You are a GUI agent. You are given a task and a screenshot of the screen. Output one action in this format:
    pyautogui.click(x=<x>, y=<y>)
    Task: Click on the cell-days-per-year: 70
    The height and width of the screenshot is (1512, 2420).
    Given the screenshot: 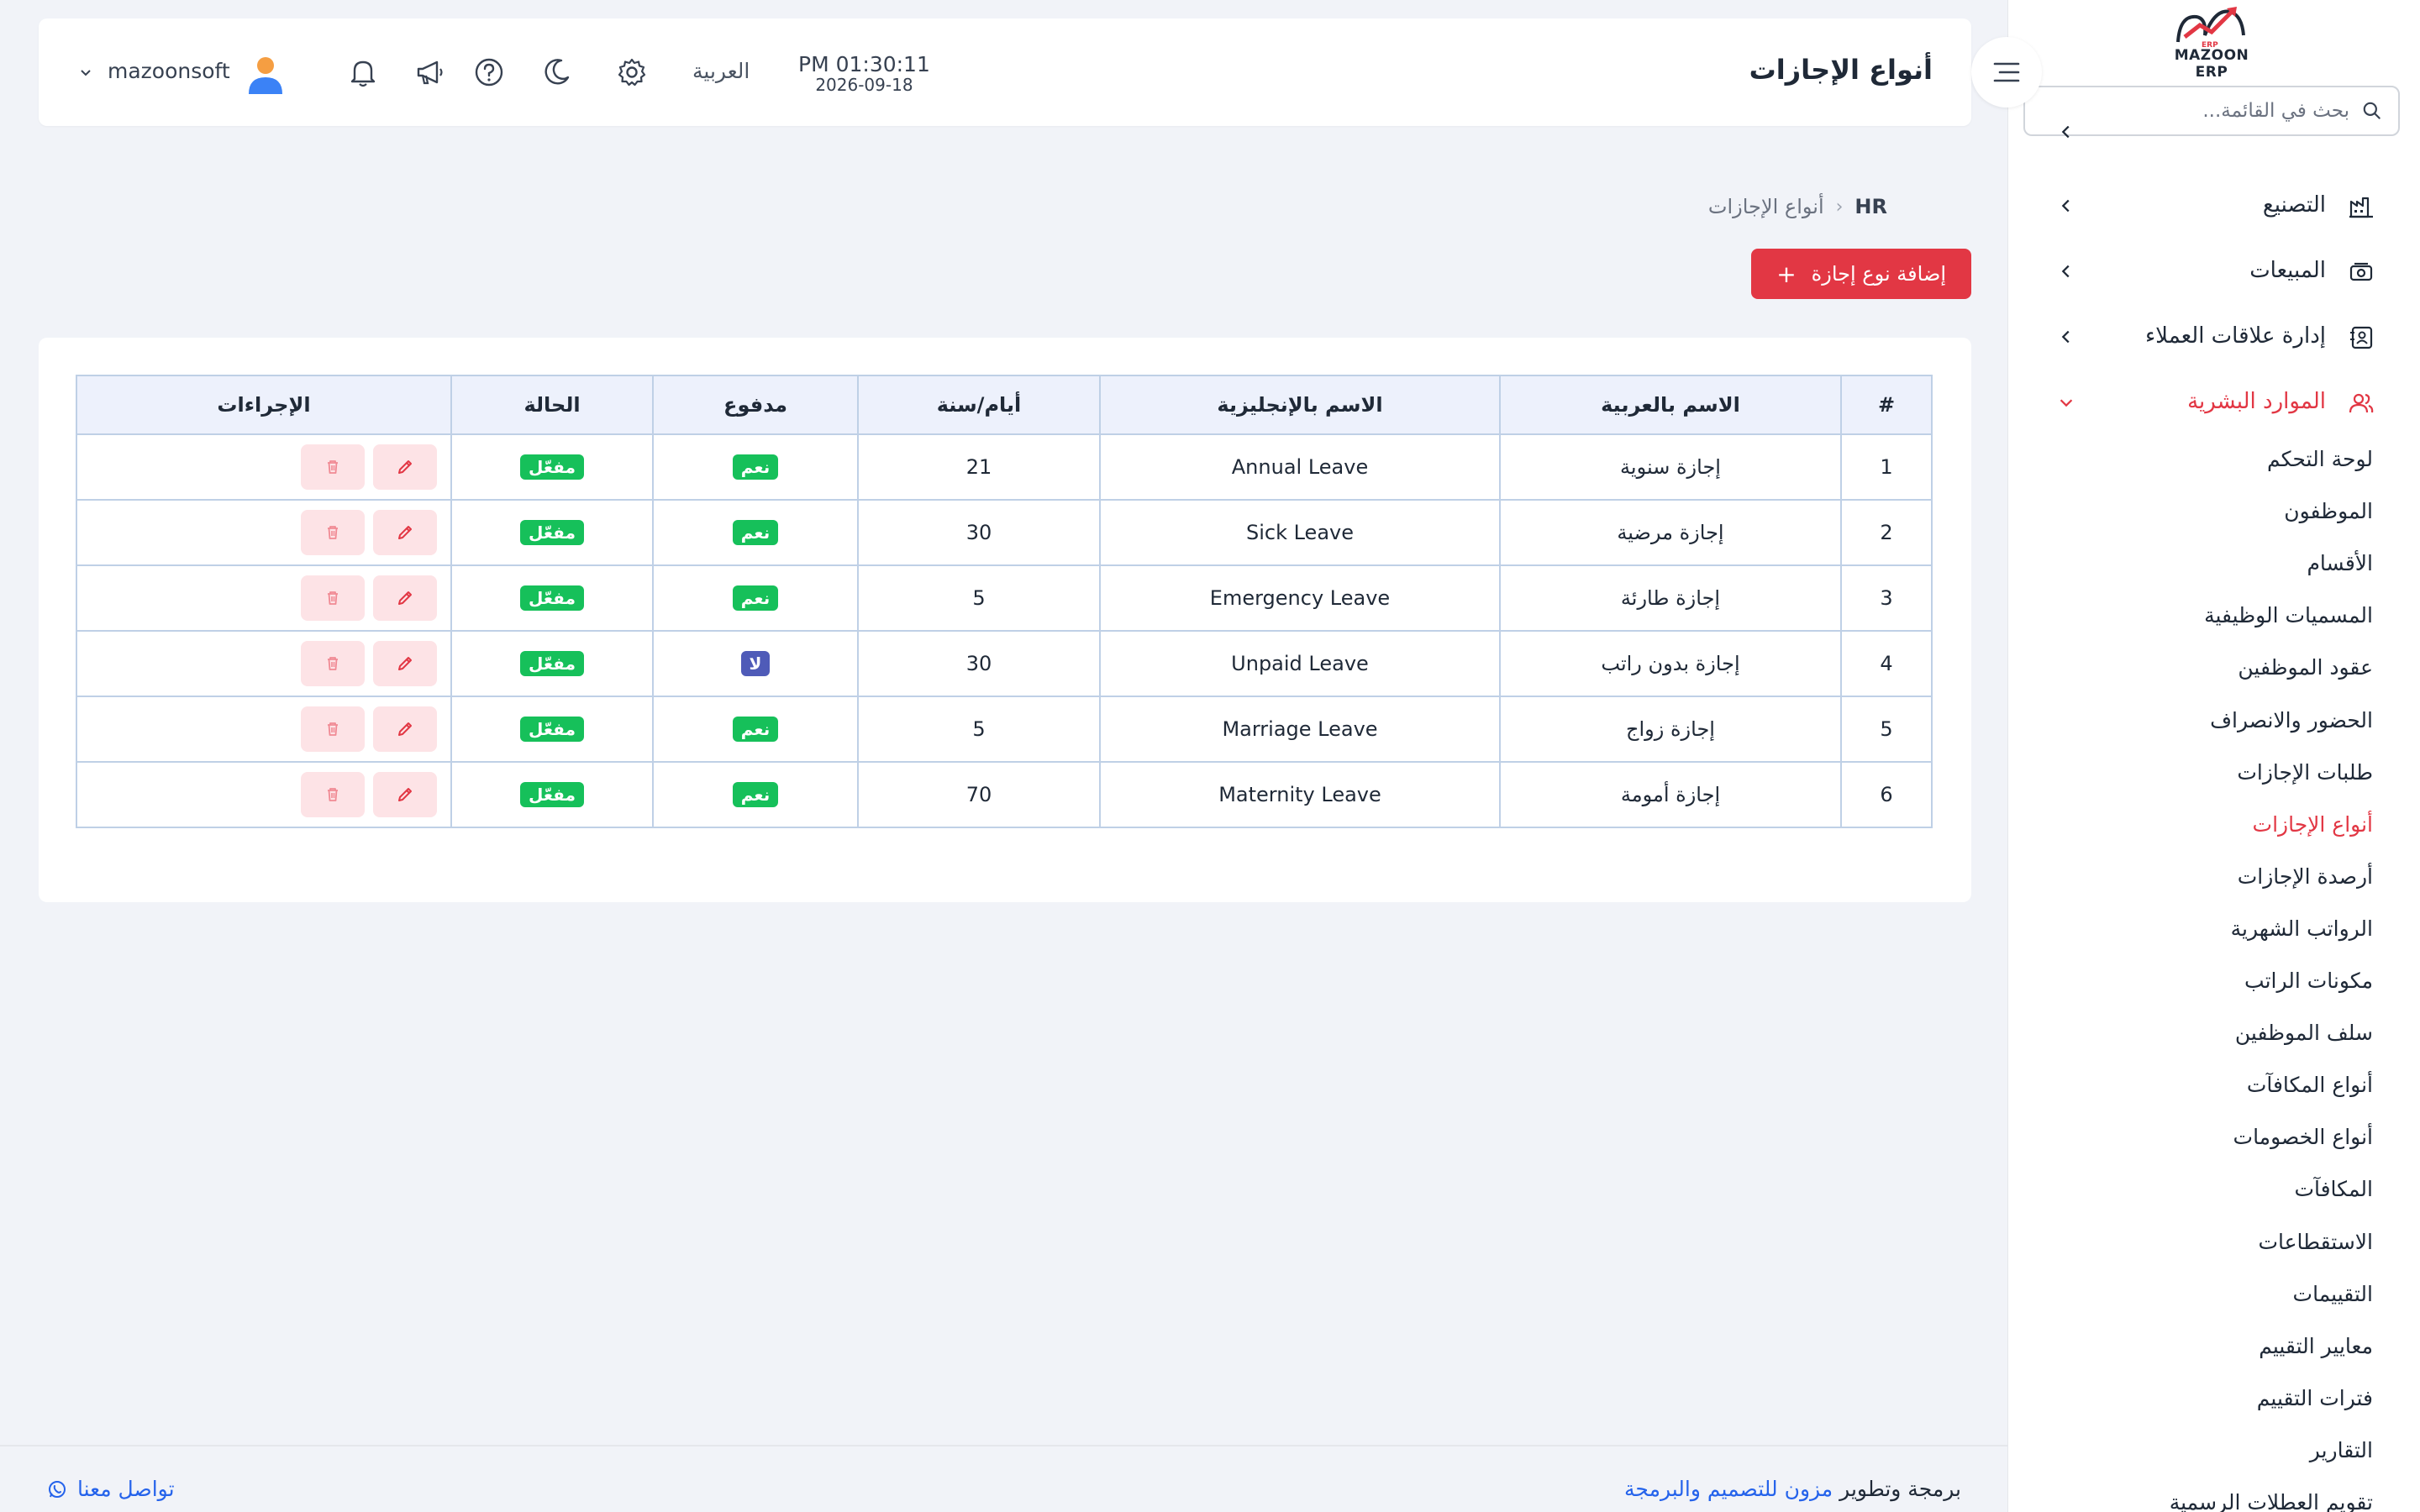 What is the action you would take?
    pyautogui.click(x=979, y=794)
    